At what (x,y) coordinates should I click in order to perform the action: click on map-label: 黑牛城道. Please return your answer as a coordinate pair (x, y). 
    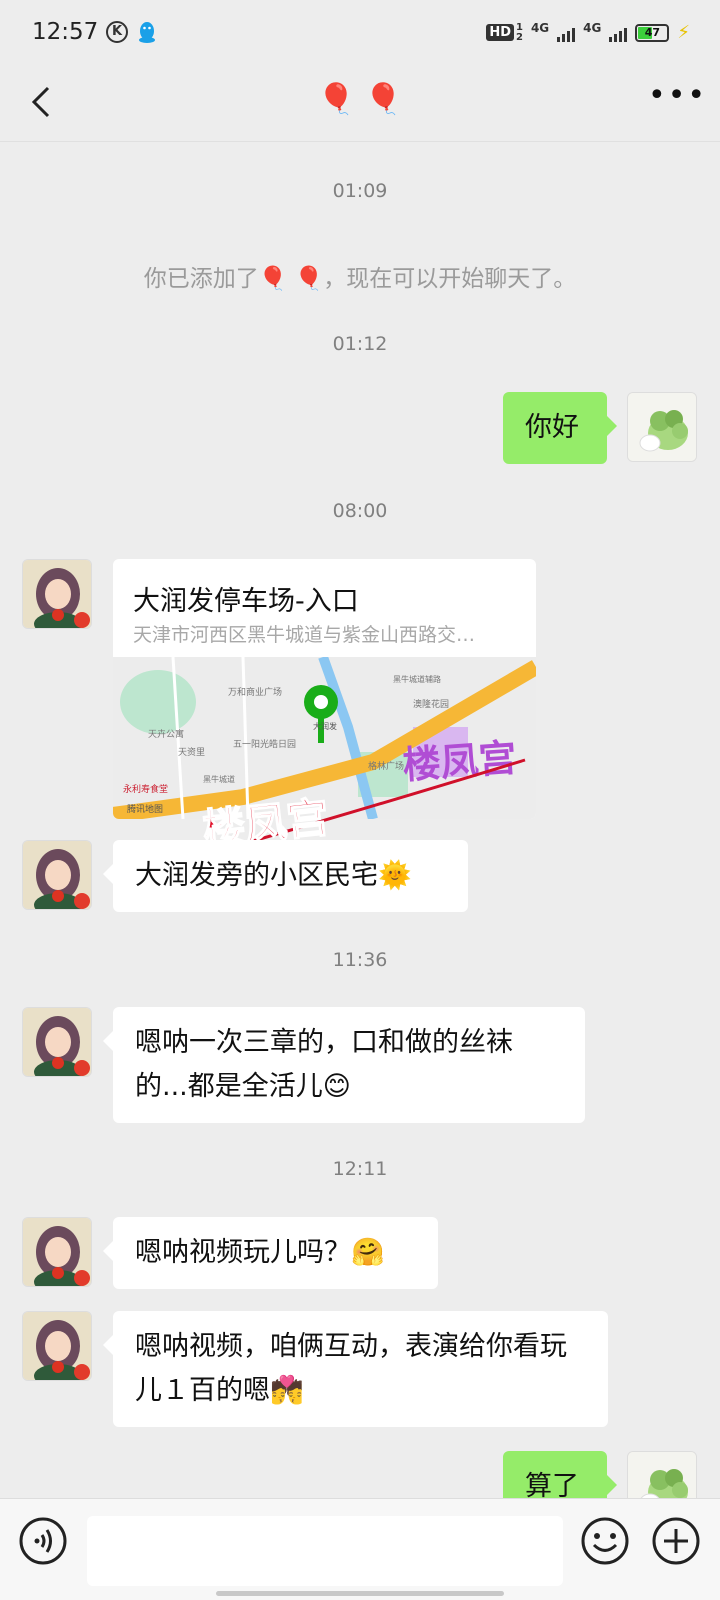
    Looking at the image, I should click on (219, 779).